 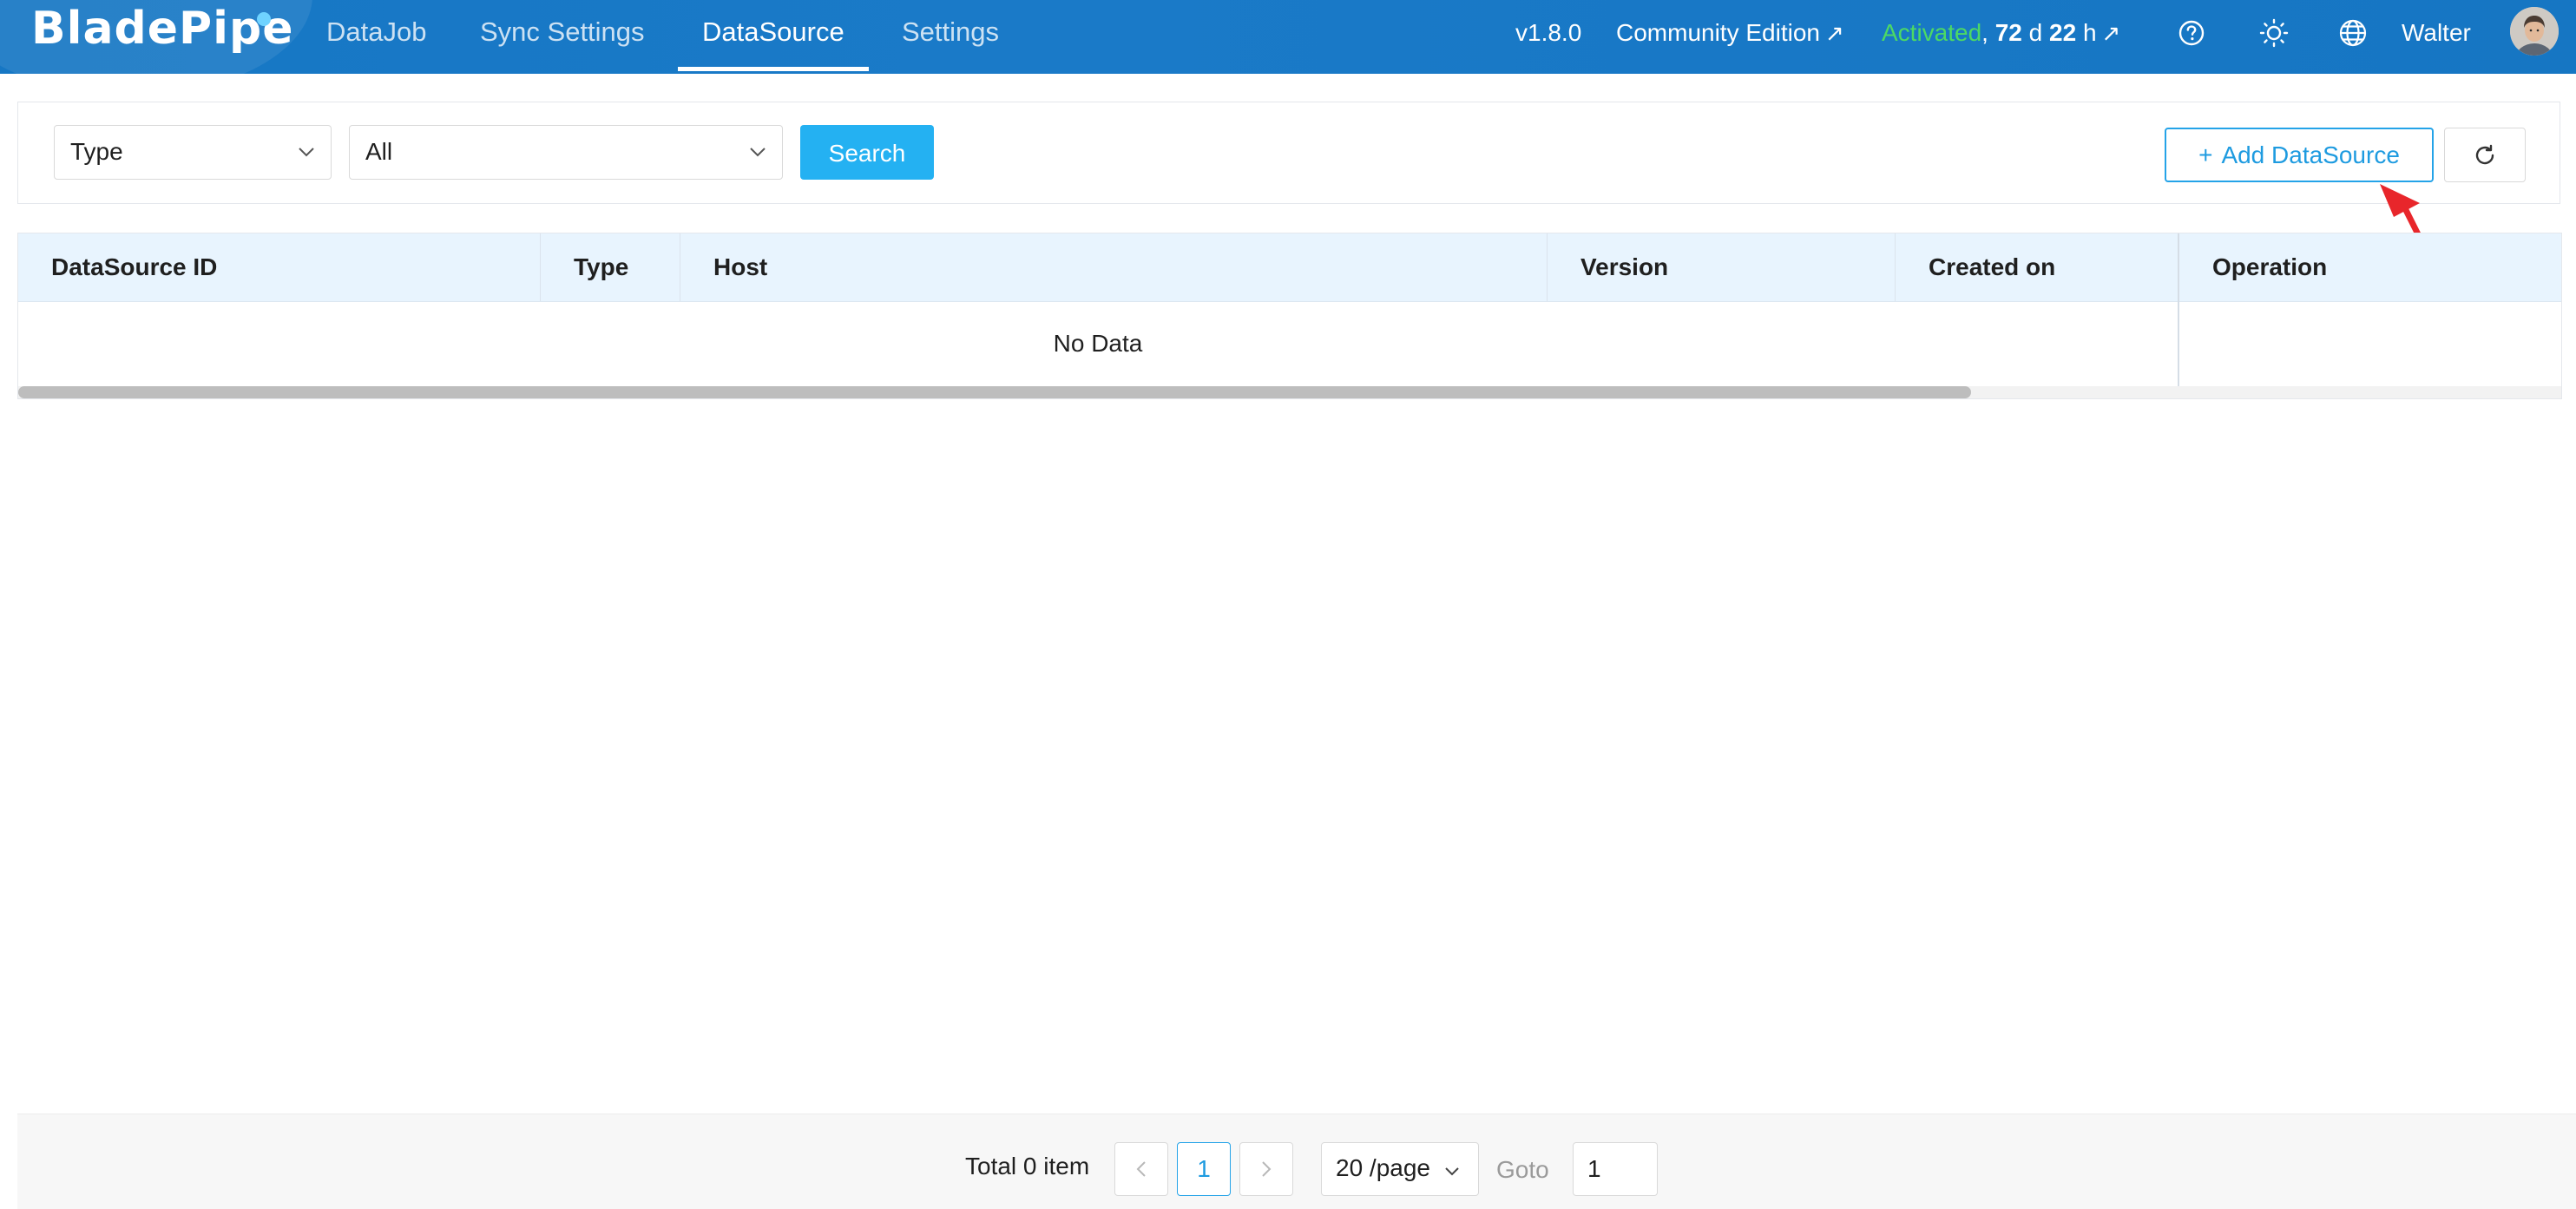 What do you see at coordinates (376, 37) in the screenshot?
I see `nav-datajob: DataJob` at bounding box center [376, 37].